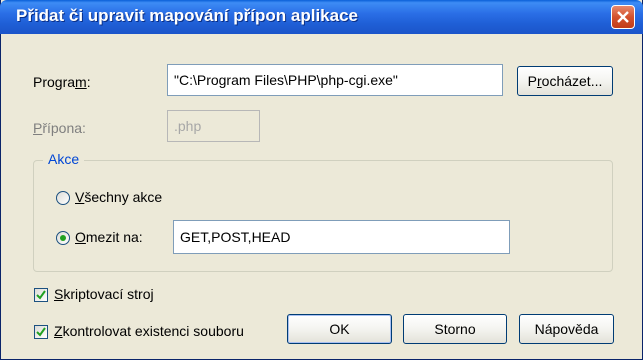  Describe the element at coordinates (64, 159) in the screenshot. I see `actions-group-title: Akce` at that location.